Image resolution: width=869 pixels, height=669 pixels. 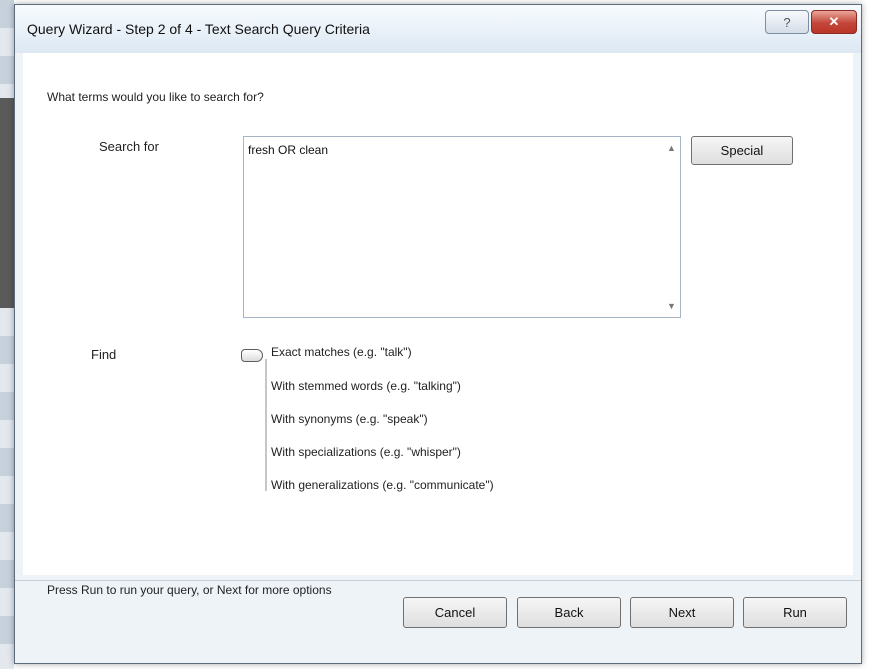 I want to click on textarea-scrollbar: ▲ ▼, so click(x=672, y=227).